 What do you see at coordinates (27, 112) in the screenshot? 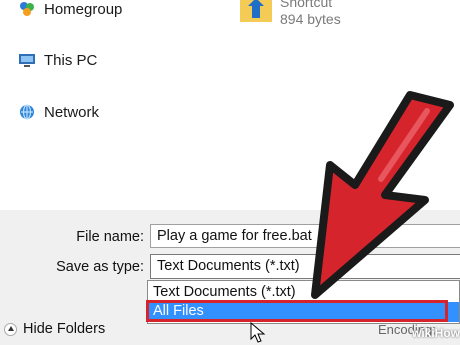
I see `network-icon` at bounding box center [27, 112].